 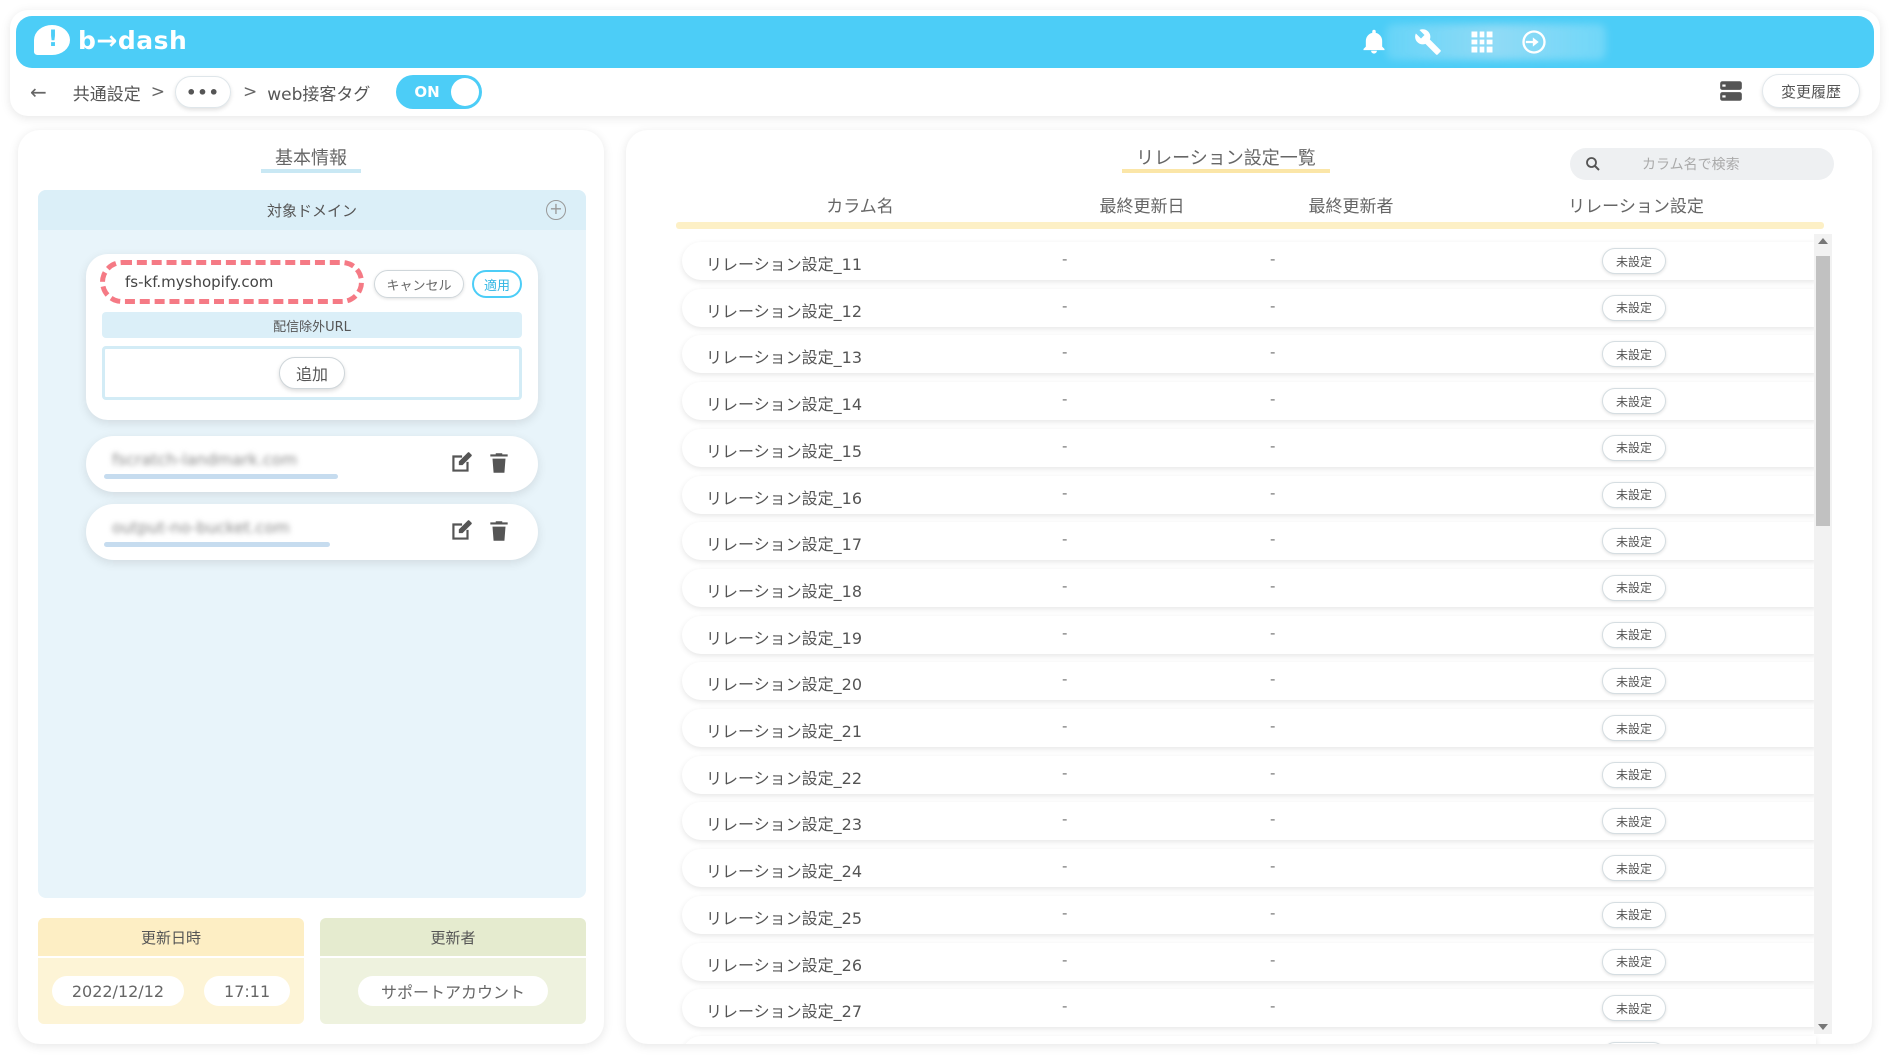 What do you see at coordinates (1691, 165) in the screenshot?
I see `search-placeholder: カラム名で検索` at bounding box center [1691, 165].